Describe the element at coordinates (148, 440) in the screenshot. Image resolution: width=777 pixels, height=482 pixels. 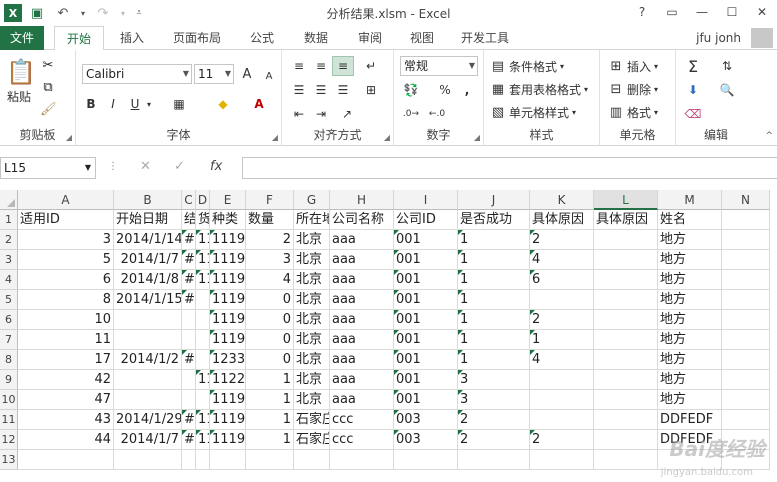
I see `table-cell: 2014/1/7` at that location.